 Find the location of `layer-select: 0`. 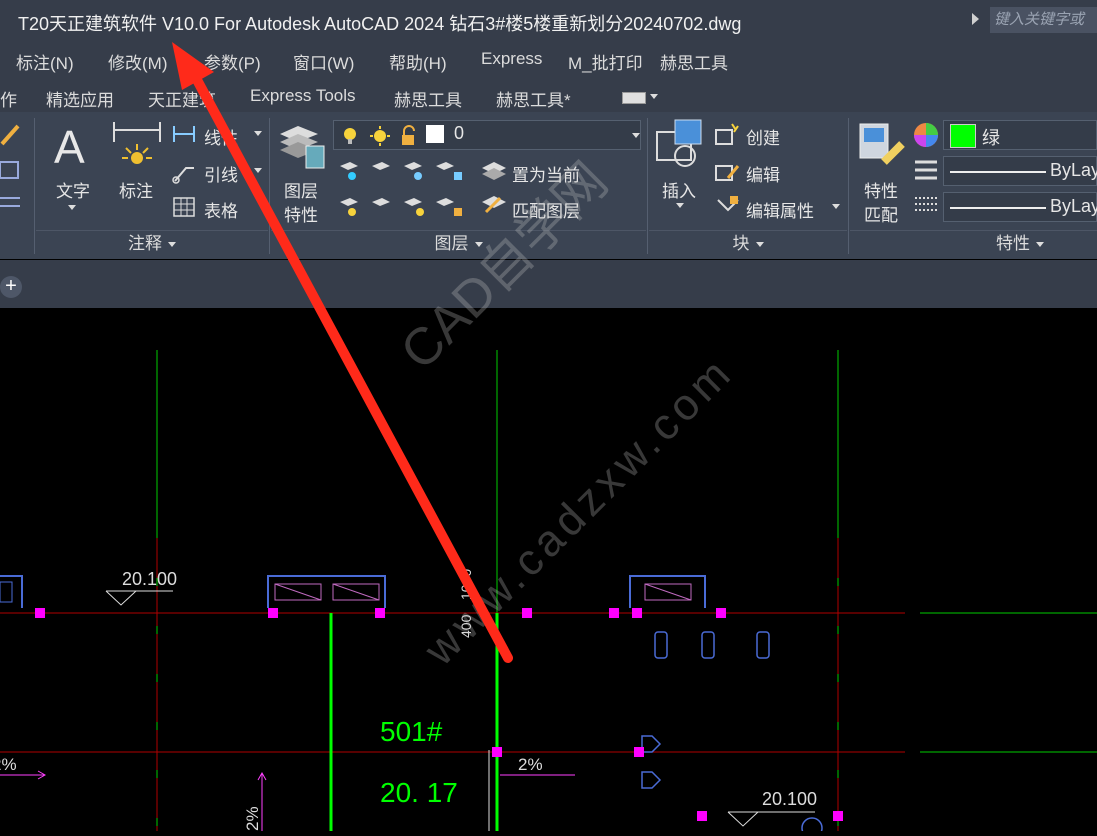

layer-select: 0 is located at coordinates (487, 135).